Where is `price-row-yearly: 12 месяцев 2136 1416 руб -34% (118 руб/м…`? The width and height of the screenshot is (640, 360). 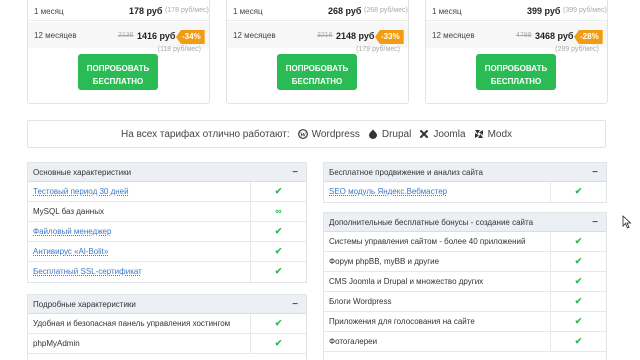
price-row-yearly: 12 месяцев 2136 1416 руб -34% (118 руб/м… is located at coordinates (118, 37).